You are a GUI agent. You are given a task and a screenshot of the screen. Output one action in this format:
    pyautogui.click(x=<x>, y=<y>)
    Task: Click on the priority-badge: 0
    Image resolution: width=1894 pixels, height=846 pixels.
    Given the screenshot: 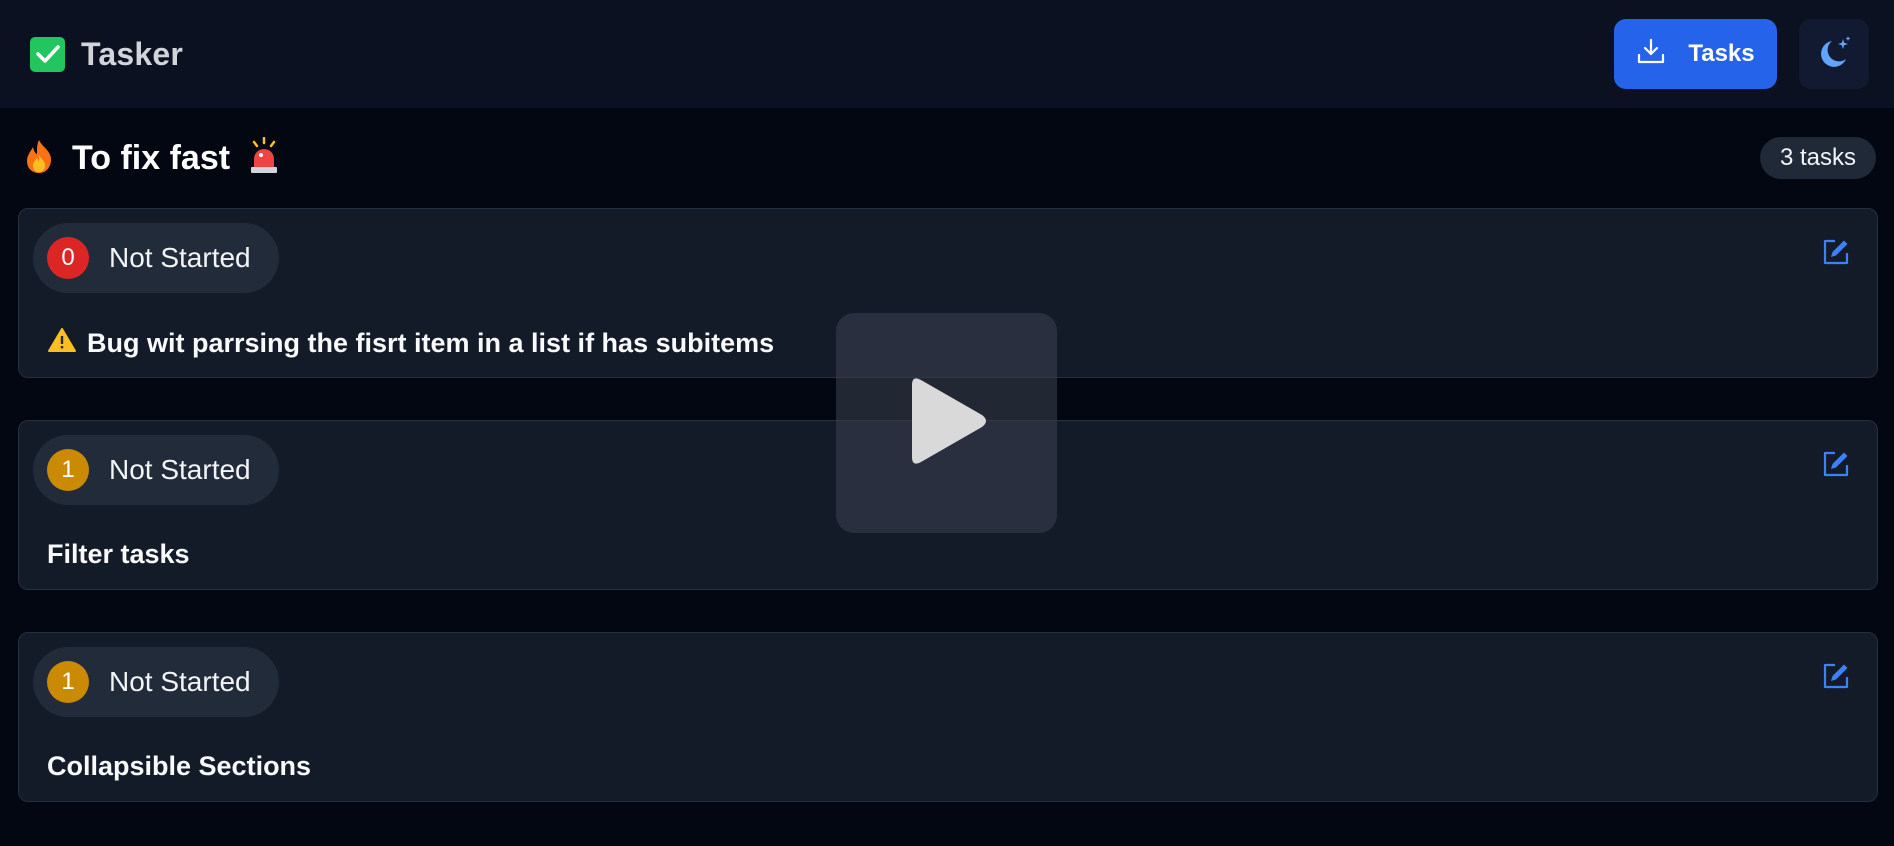 What is the action you would take?
    pyautogui.click(x=68, y=258)
    